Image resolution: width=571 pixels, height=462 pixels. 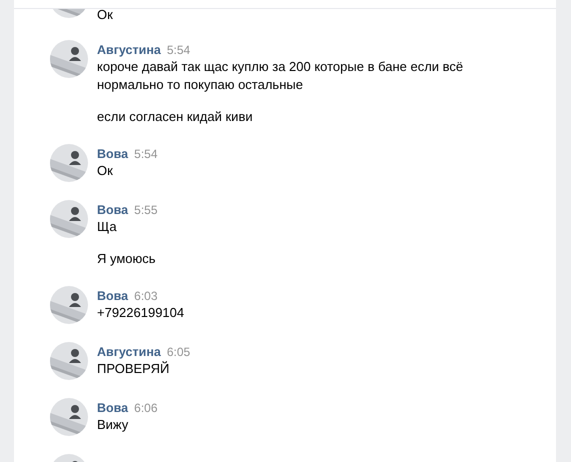 What do you see at coordinates (146, 408) in the screenshot?
I see `message-time: 6:06` at bounding box center [146, 408].